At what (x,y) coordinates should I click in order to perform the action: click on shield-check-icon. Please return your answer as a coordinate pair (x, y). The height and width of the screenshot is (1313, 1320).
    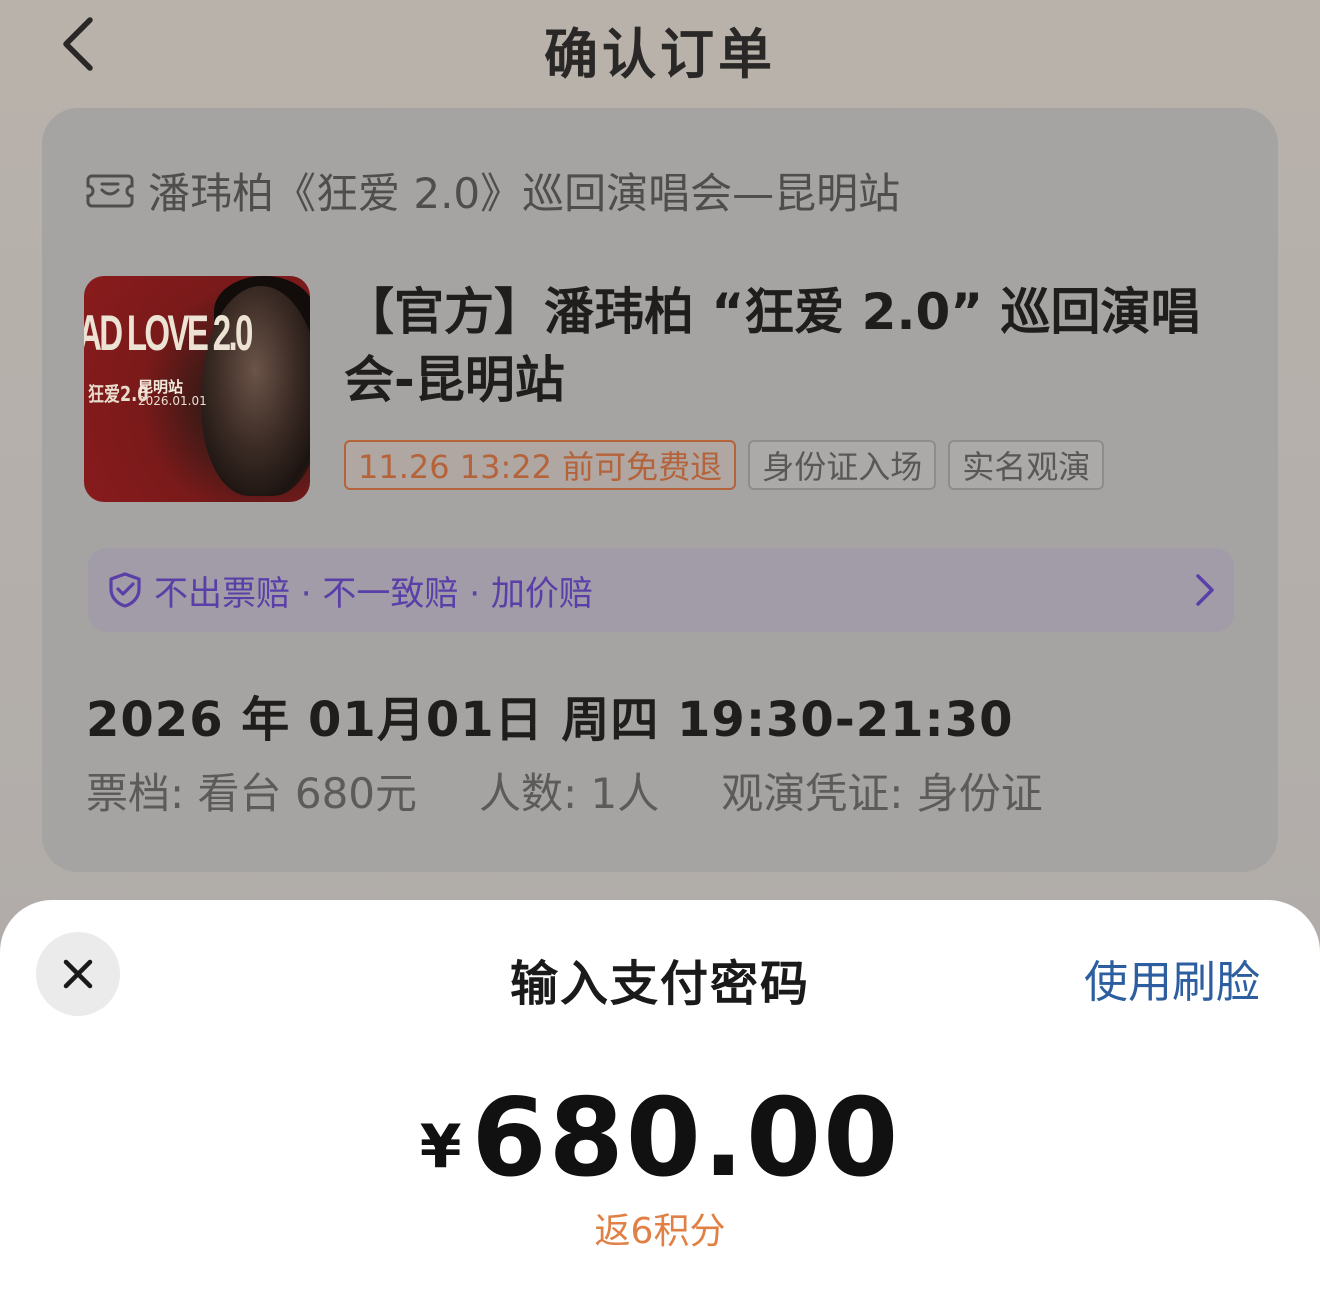
    Looking at the image, I should click on (125, 590).